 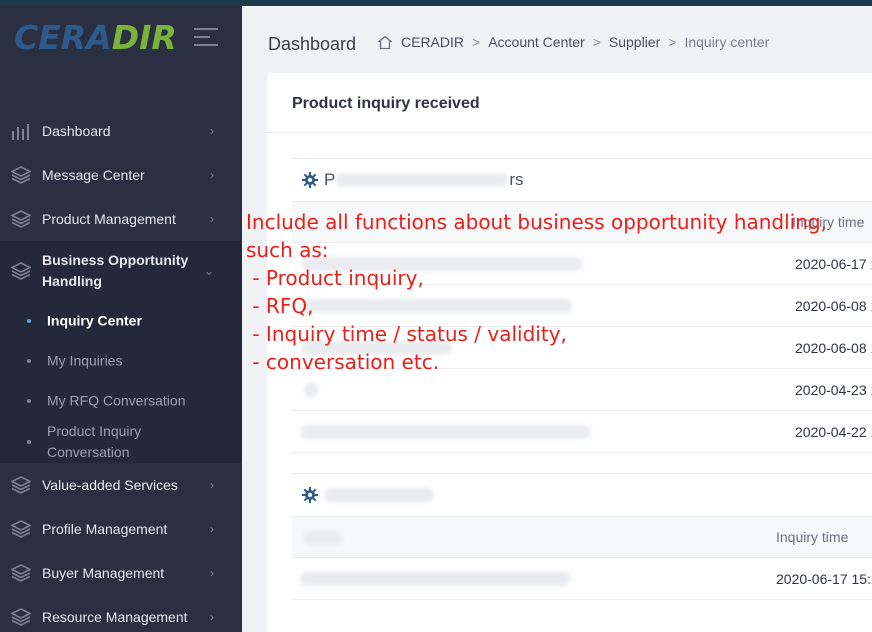 What do you see at coordinates (582, 495) in the screenshot?
I see `panel-header` at bounding box center [582, 495].